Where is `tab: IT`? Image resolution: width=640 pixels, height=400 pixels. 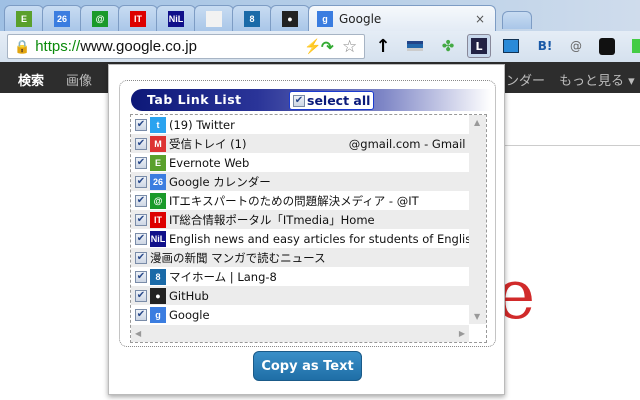
tab: IT is located at coordinates (138, 18).